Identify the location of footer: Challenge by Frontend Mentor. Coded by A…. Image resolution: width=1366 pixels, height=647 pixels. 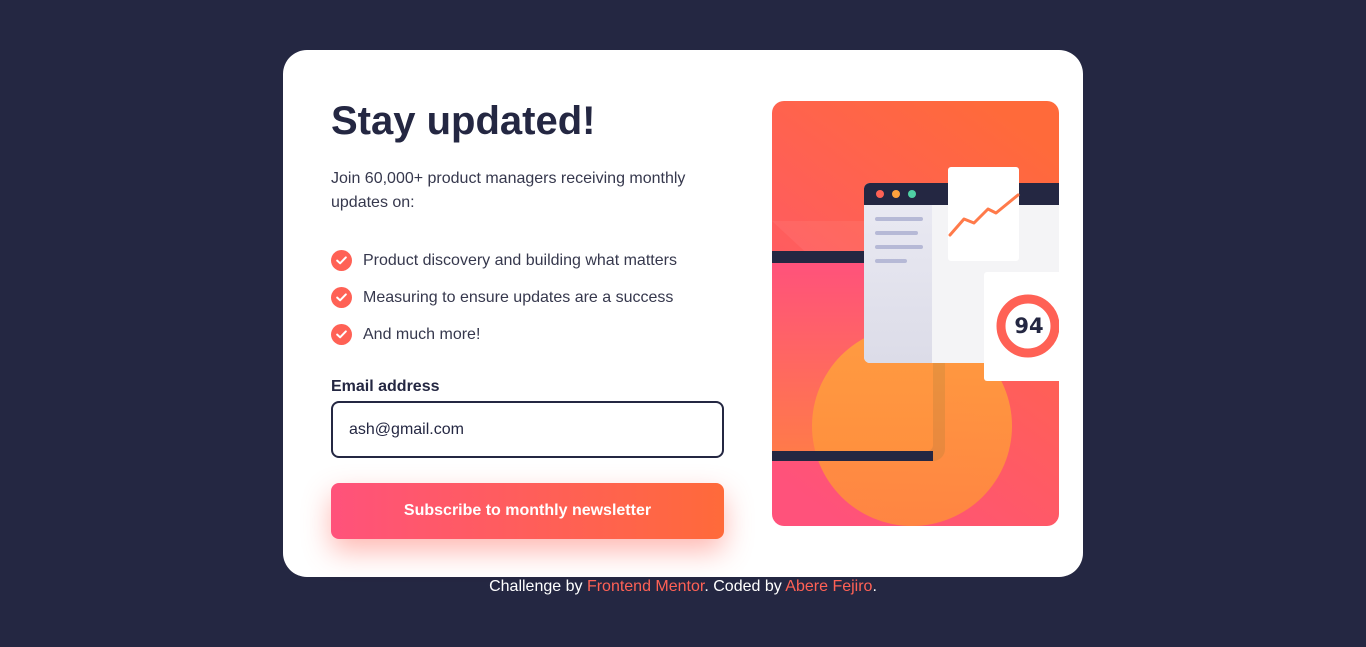
(683, 587).